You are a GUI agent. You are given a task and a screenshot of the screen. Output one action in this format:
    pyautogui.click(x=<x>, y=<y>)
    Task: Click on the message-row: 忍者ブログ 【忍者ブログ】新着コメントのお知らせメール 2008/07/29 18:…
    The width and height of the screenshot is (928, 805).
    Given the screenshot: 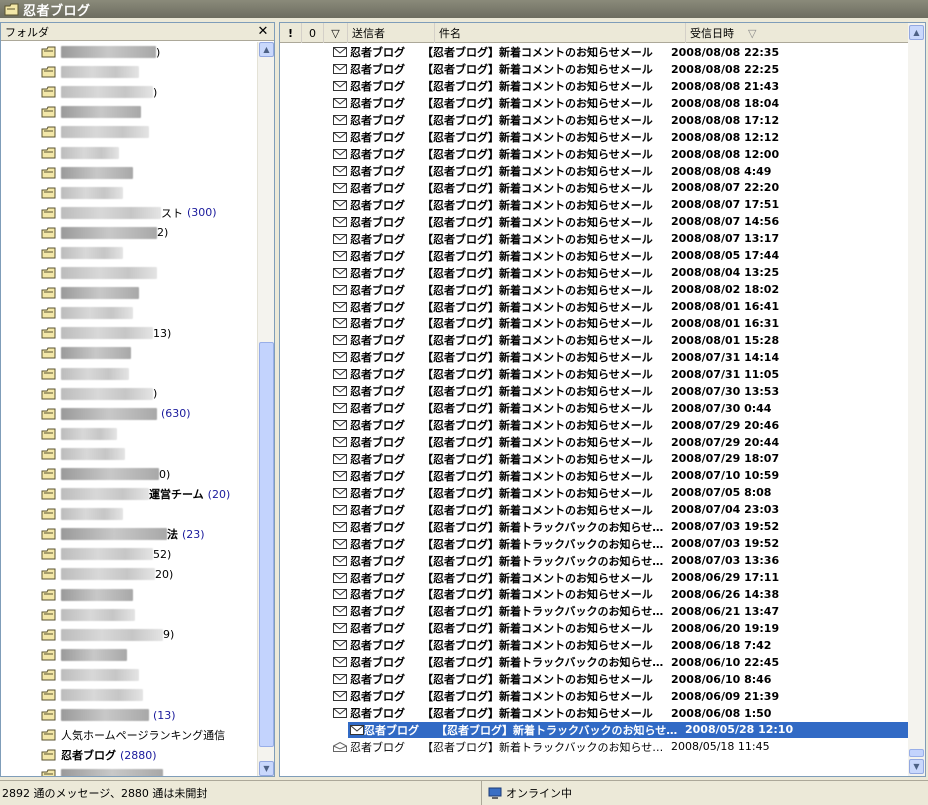 What is the action you would take?
    pyautogui.click(x=594, y=459)
    